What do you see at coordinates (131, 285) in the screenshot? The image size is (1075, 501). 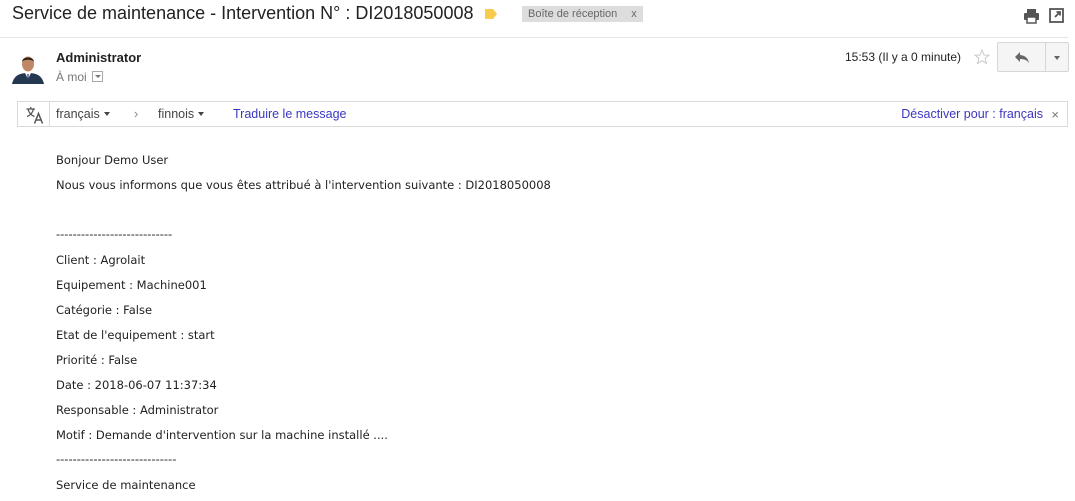 I see `body-equipement: Equipement : Machine001` at bounding box center [131, 285].